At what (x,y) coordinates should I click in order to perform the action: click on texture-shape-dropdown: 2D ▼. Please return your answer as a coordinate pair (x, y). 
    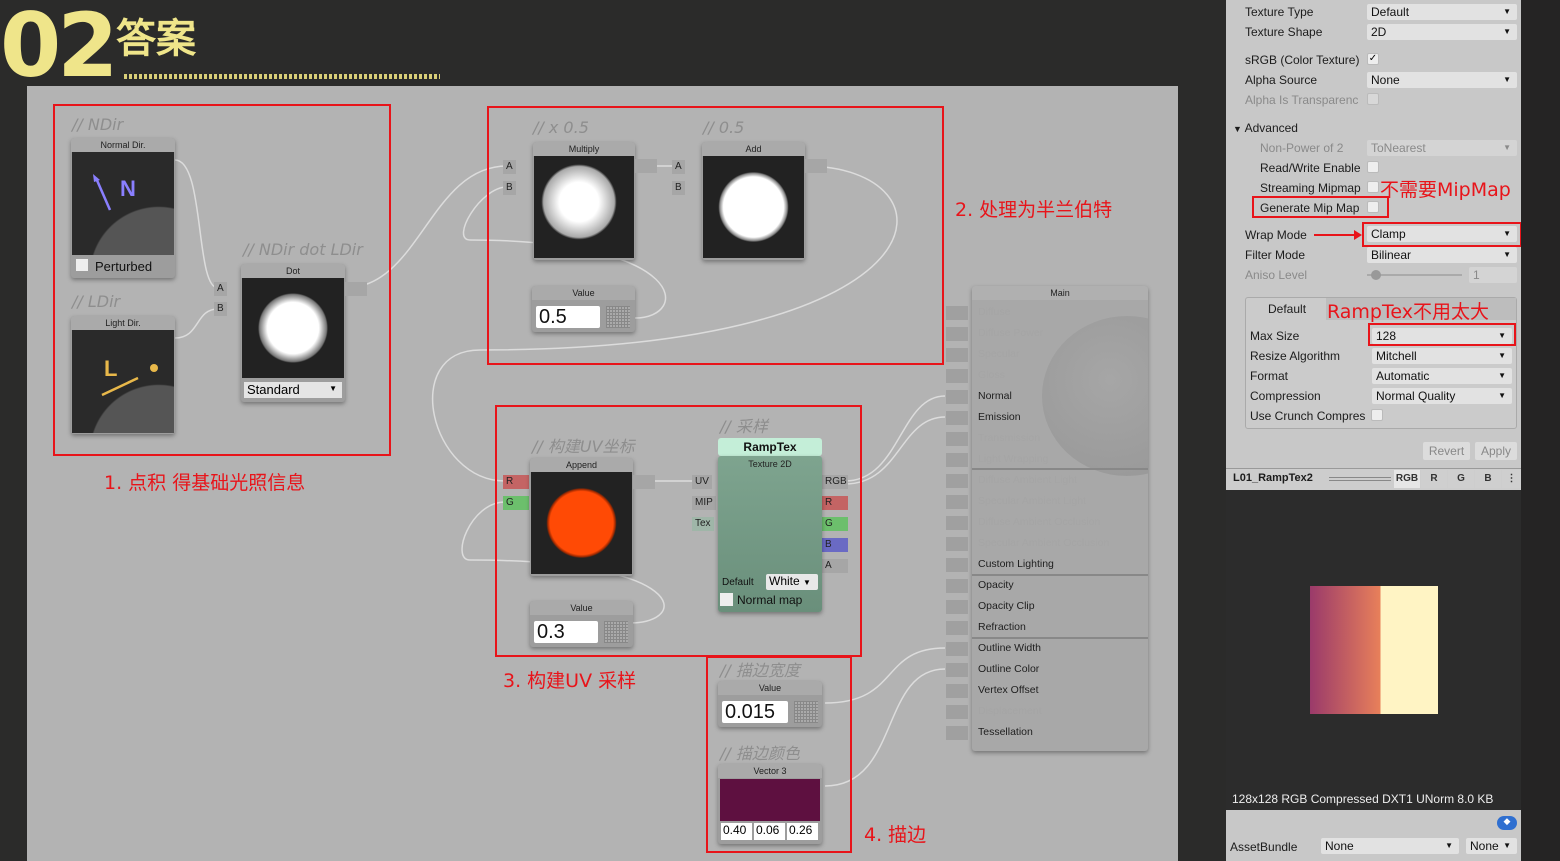
    Looking at the image, I should click on (1442, 32).